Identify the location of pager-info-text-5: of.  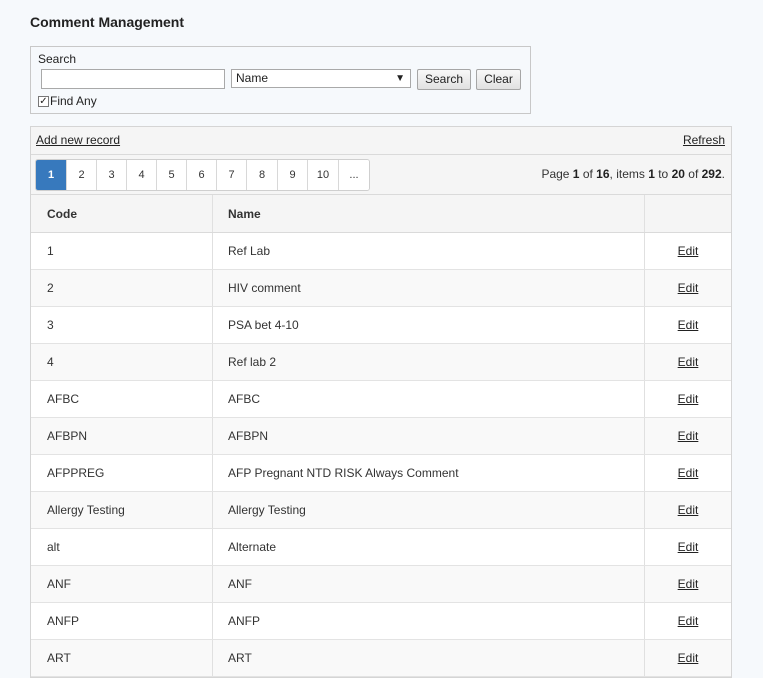
(693, 174).